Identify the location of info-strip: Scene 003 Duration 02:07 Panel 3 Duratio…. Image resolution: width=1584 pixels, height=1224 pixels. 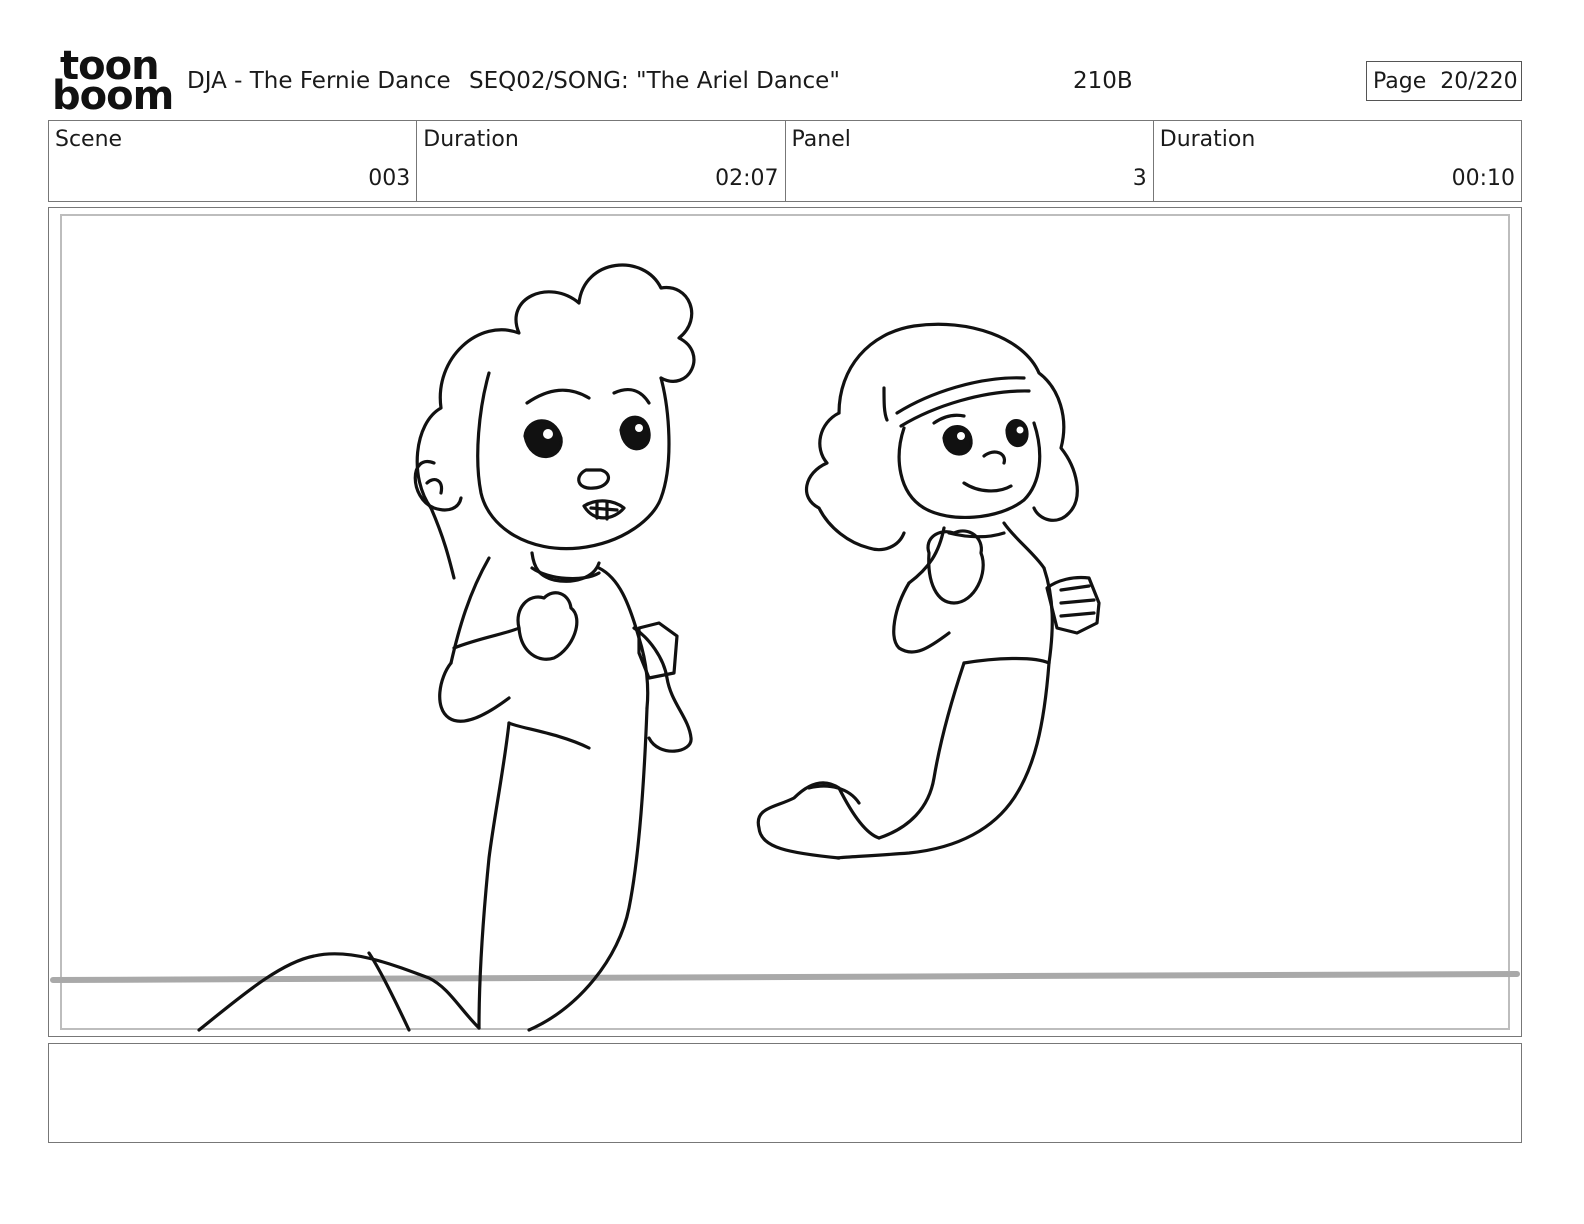
(785, 161).